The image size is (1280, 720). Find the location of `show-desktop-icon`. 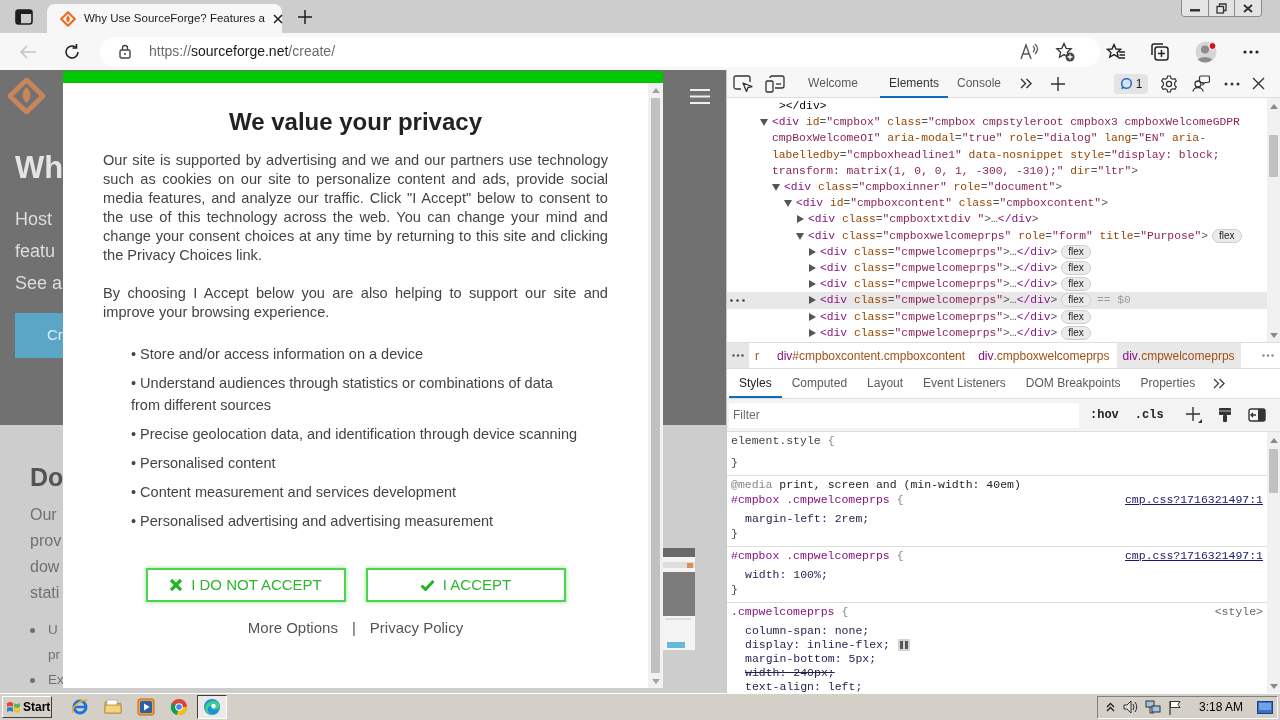

show-desktop-icon is located at coordinates (1265, 707).